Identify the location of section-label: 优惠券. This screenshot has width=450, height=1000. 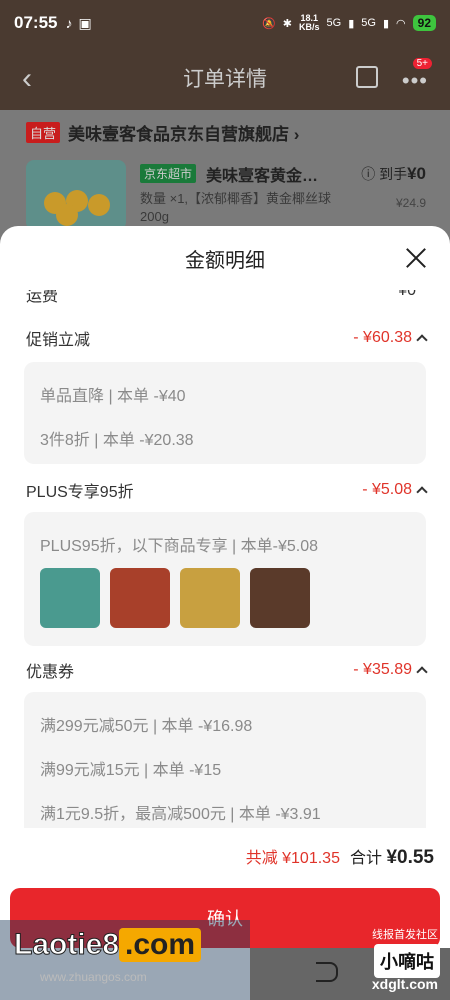
(50, 672).